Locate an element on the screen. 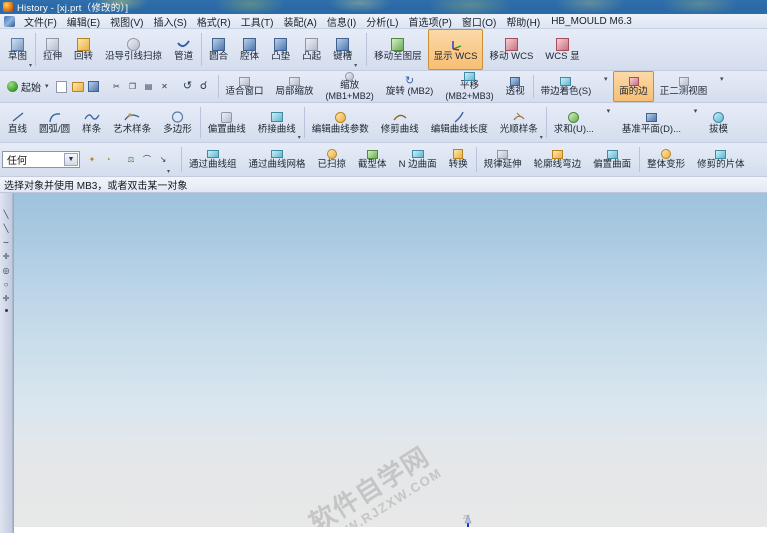 The image size is (767, 533). measure-button: ⚖ is located at coordinates (131, 160).